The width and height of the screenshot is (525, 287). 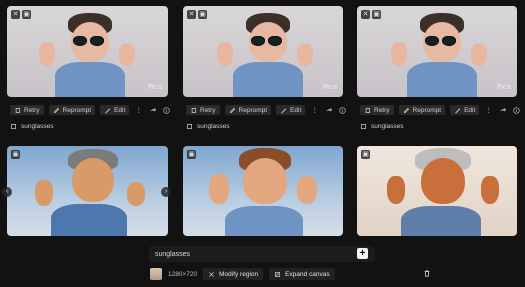 I want to click on prompt-chip-2: sunglasses, so click(x=208, y=126).